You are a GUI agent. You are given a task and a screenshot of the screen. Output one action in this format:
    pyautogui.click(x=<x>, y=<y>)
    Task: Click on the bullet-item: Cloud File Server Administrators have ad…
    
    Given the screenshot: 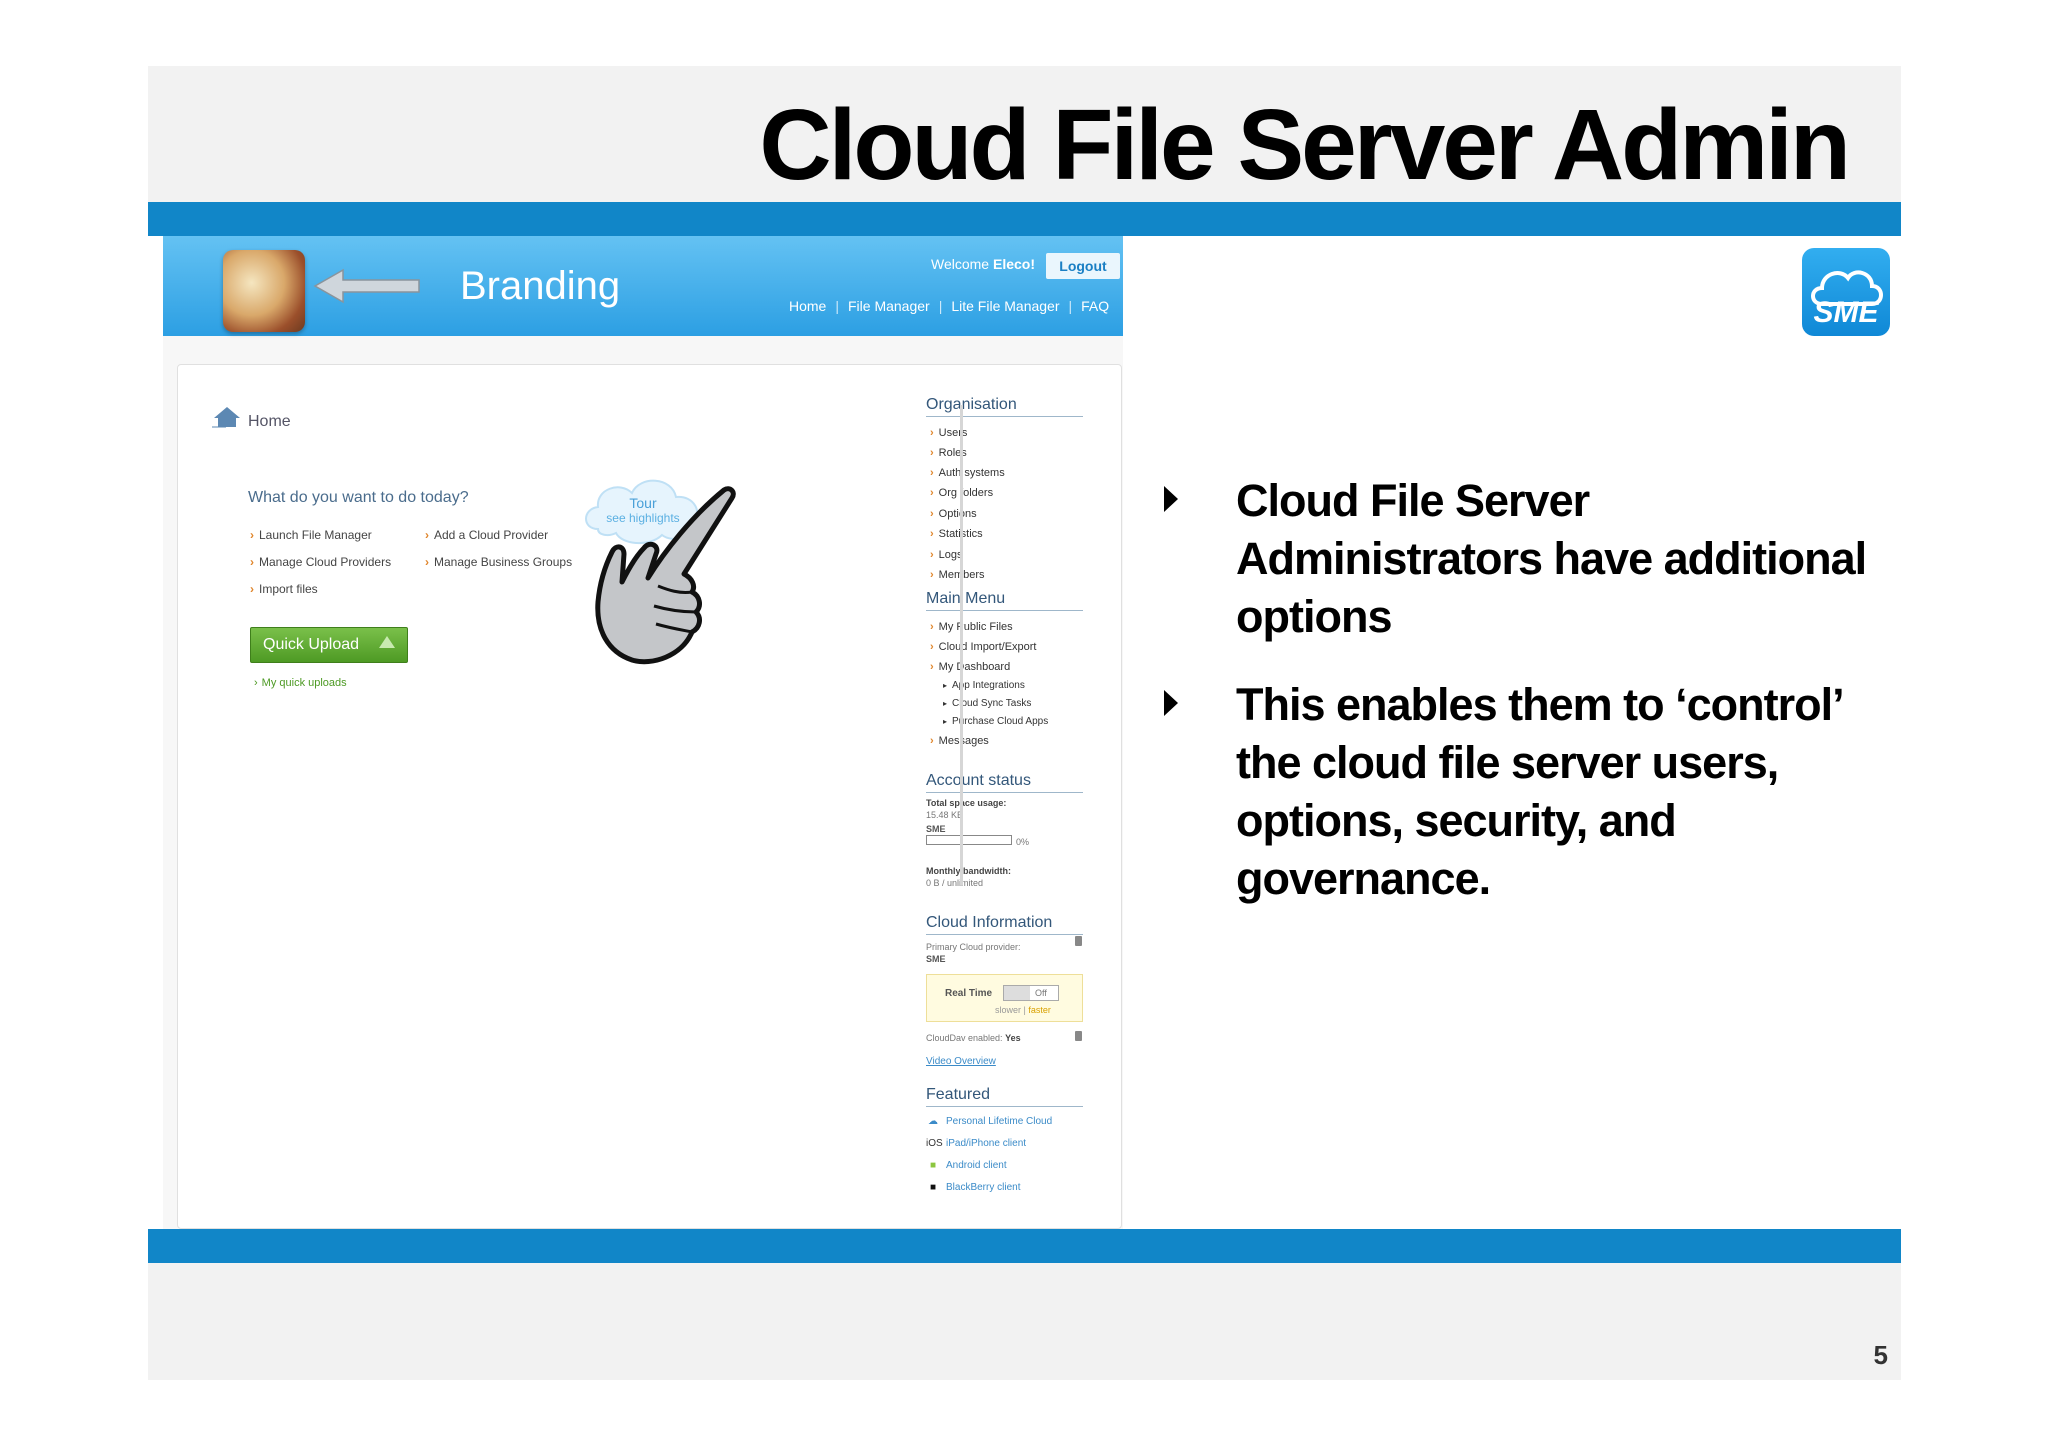 What is the action you would take?
    pyautogui.click(x=1520, y=559)
    